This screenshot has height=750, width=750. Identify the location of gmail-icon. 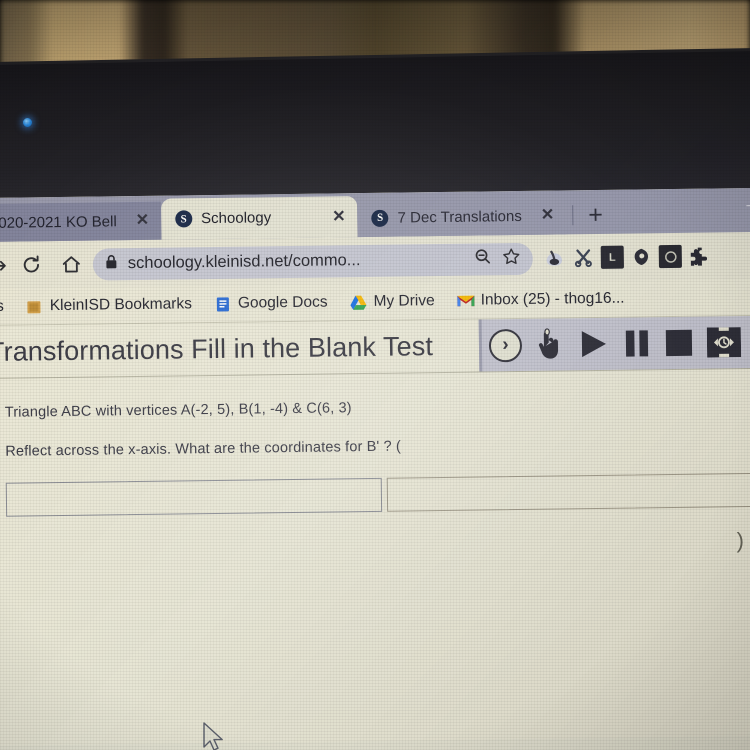
(466, 300).